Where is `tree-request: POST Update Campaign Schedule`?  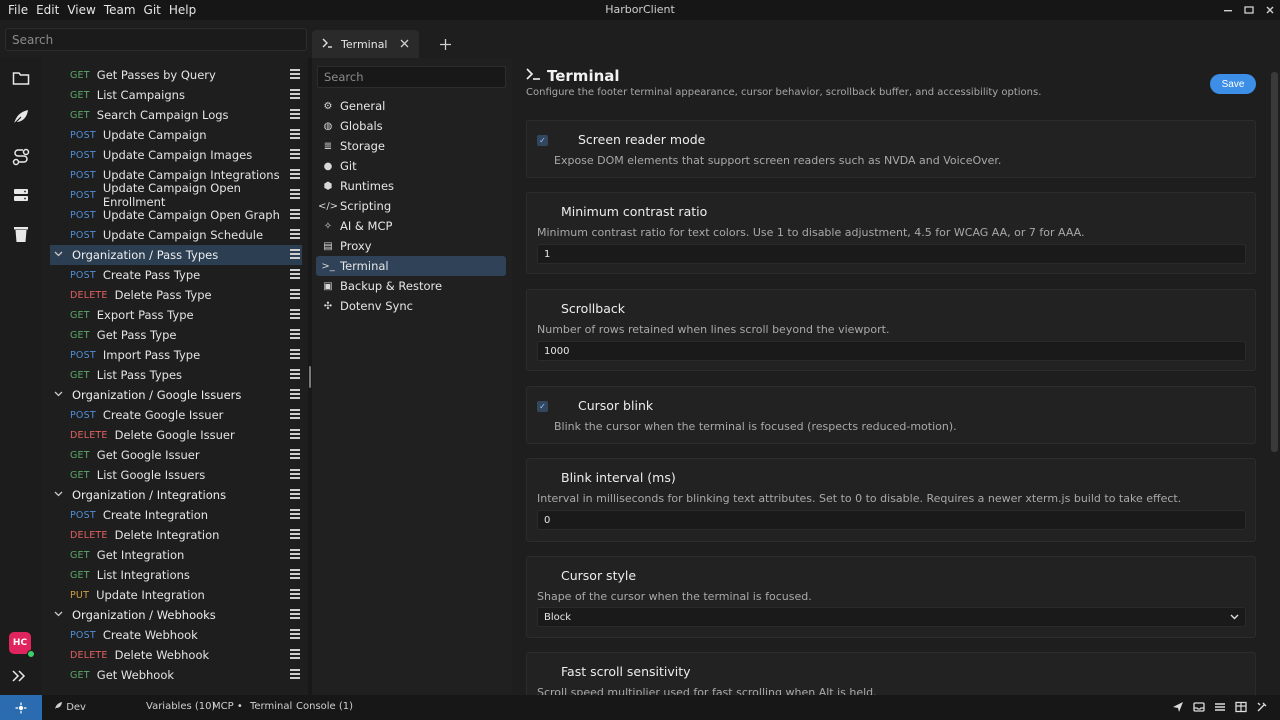 tree-request: POST Update Campaign Schedule is located at coordinates (176, 235).